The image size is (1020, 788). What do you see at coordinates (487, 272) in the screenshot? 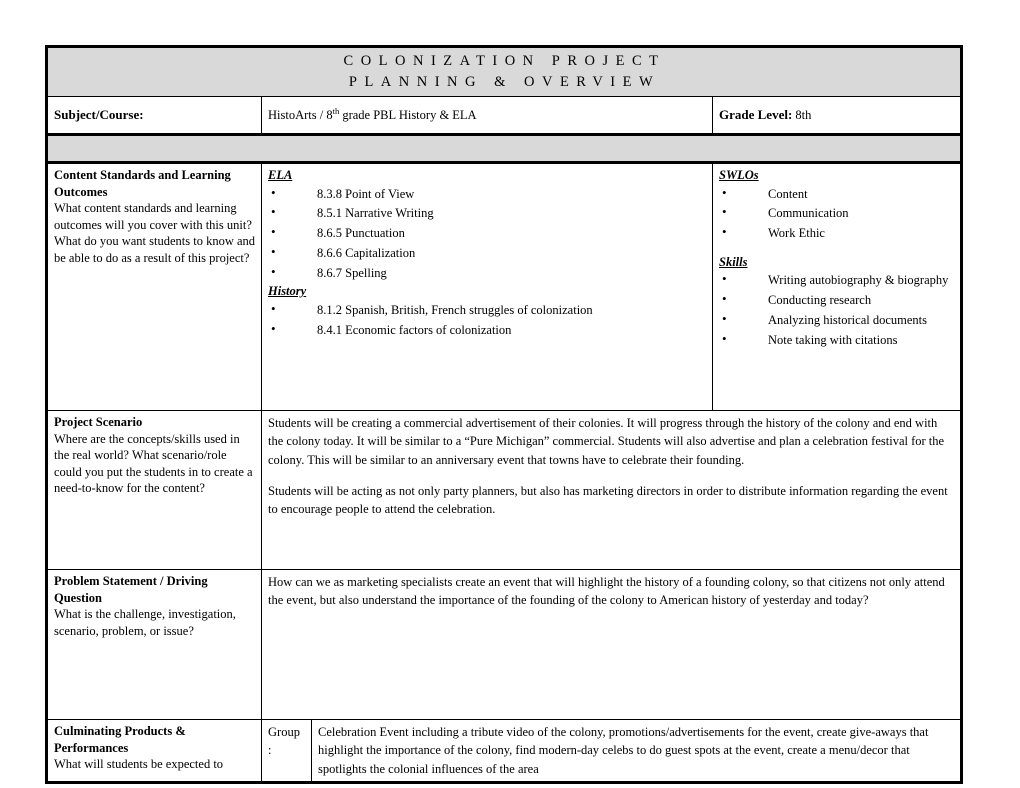
I see `list-item: 8.6.7 Spelling` at bounding box center [487, 272].